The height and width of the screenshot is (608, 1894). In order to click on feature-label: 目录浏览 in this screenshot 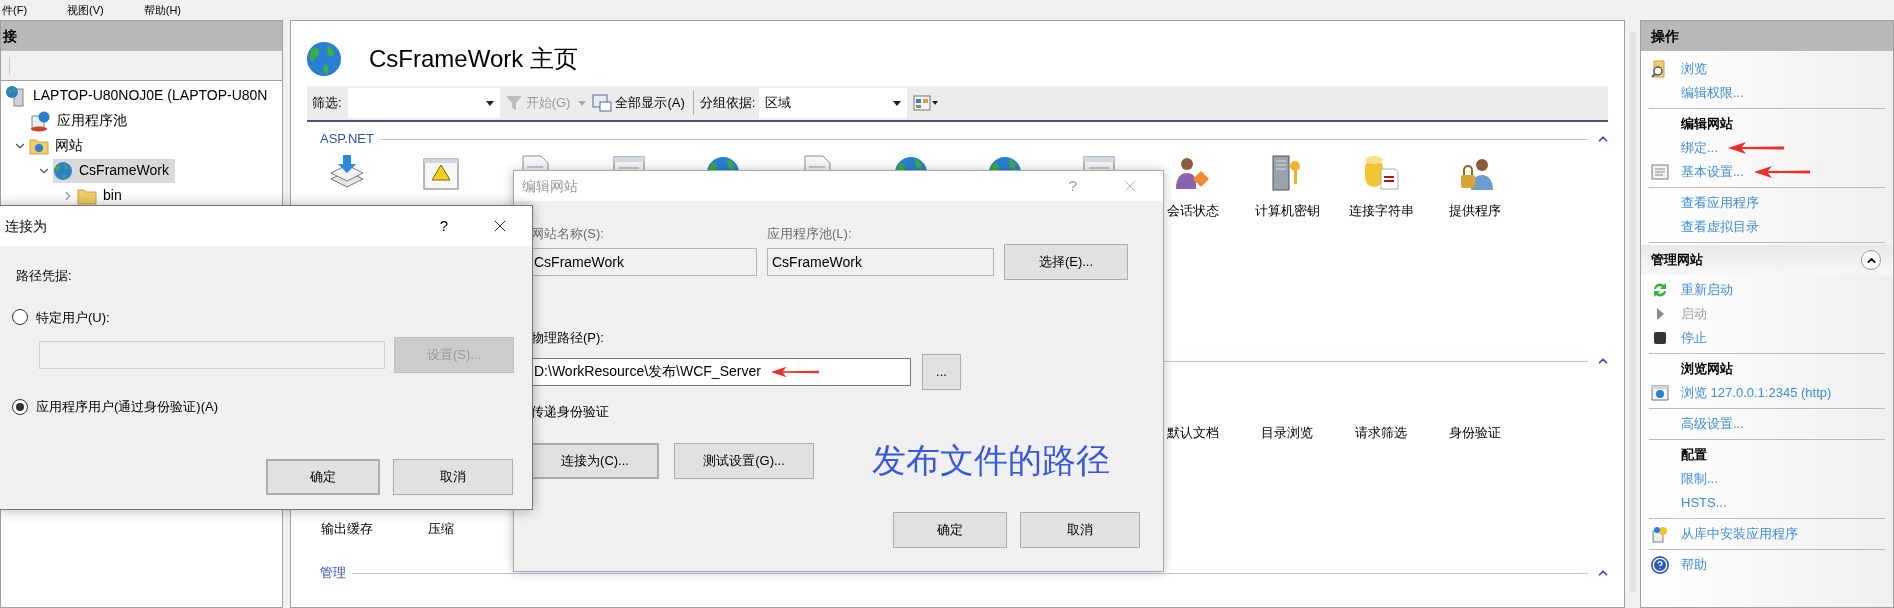, I will do `click(1287, 433)`.